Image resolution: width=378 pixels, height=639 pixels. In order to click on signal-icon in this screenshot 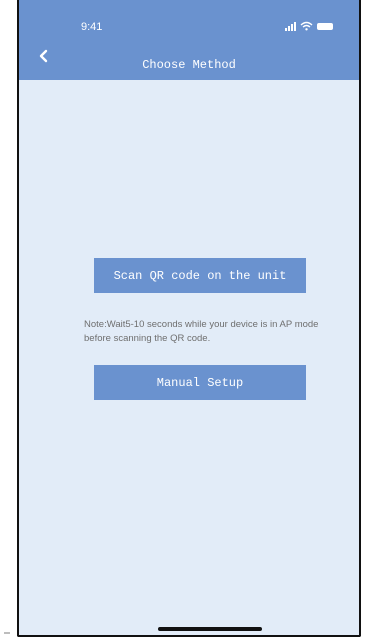, I will do `click(290, 26)`.